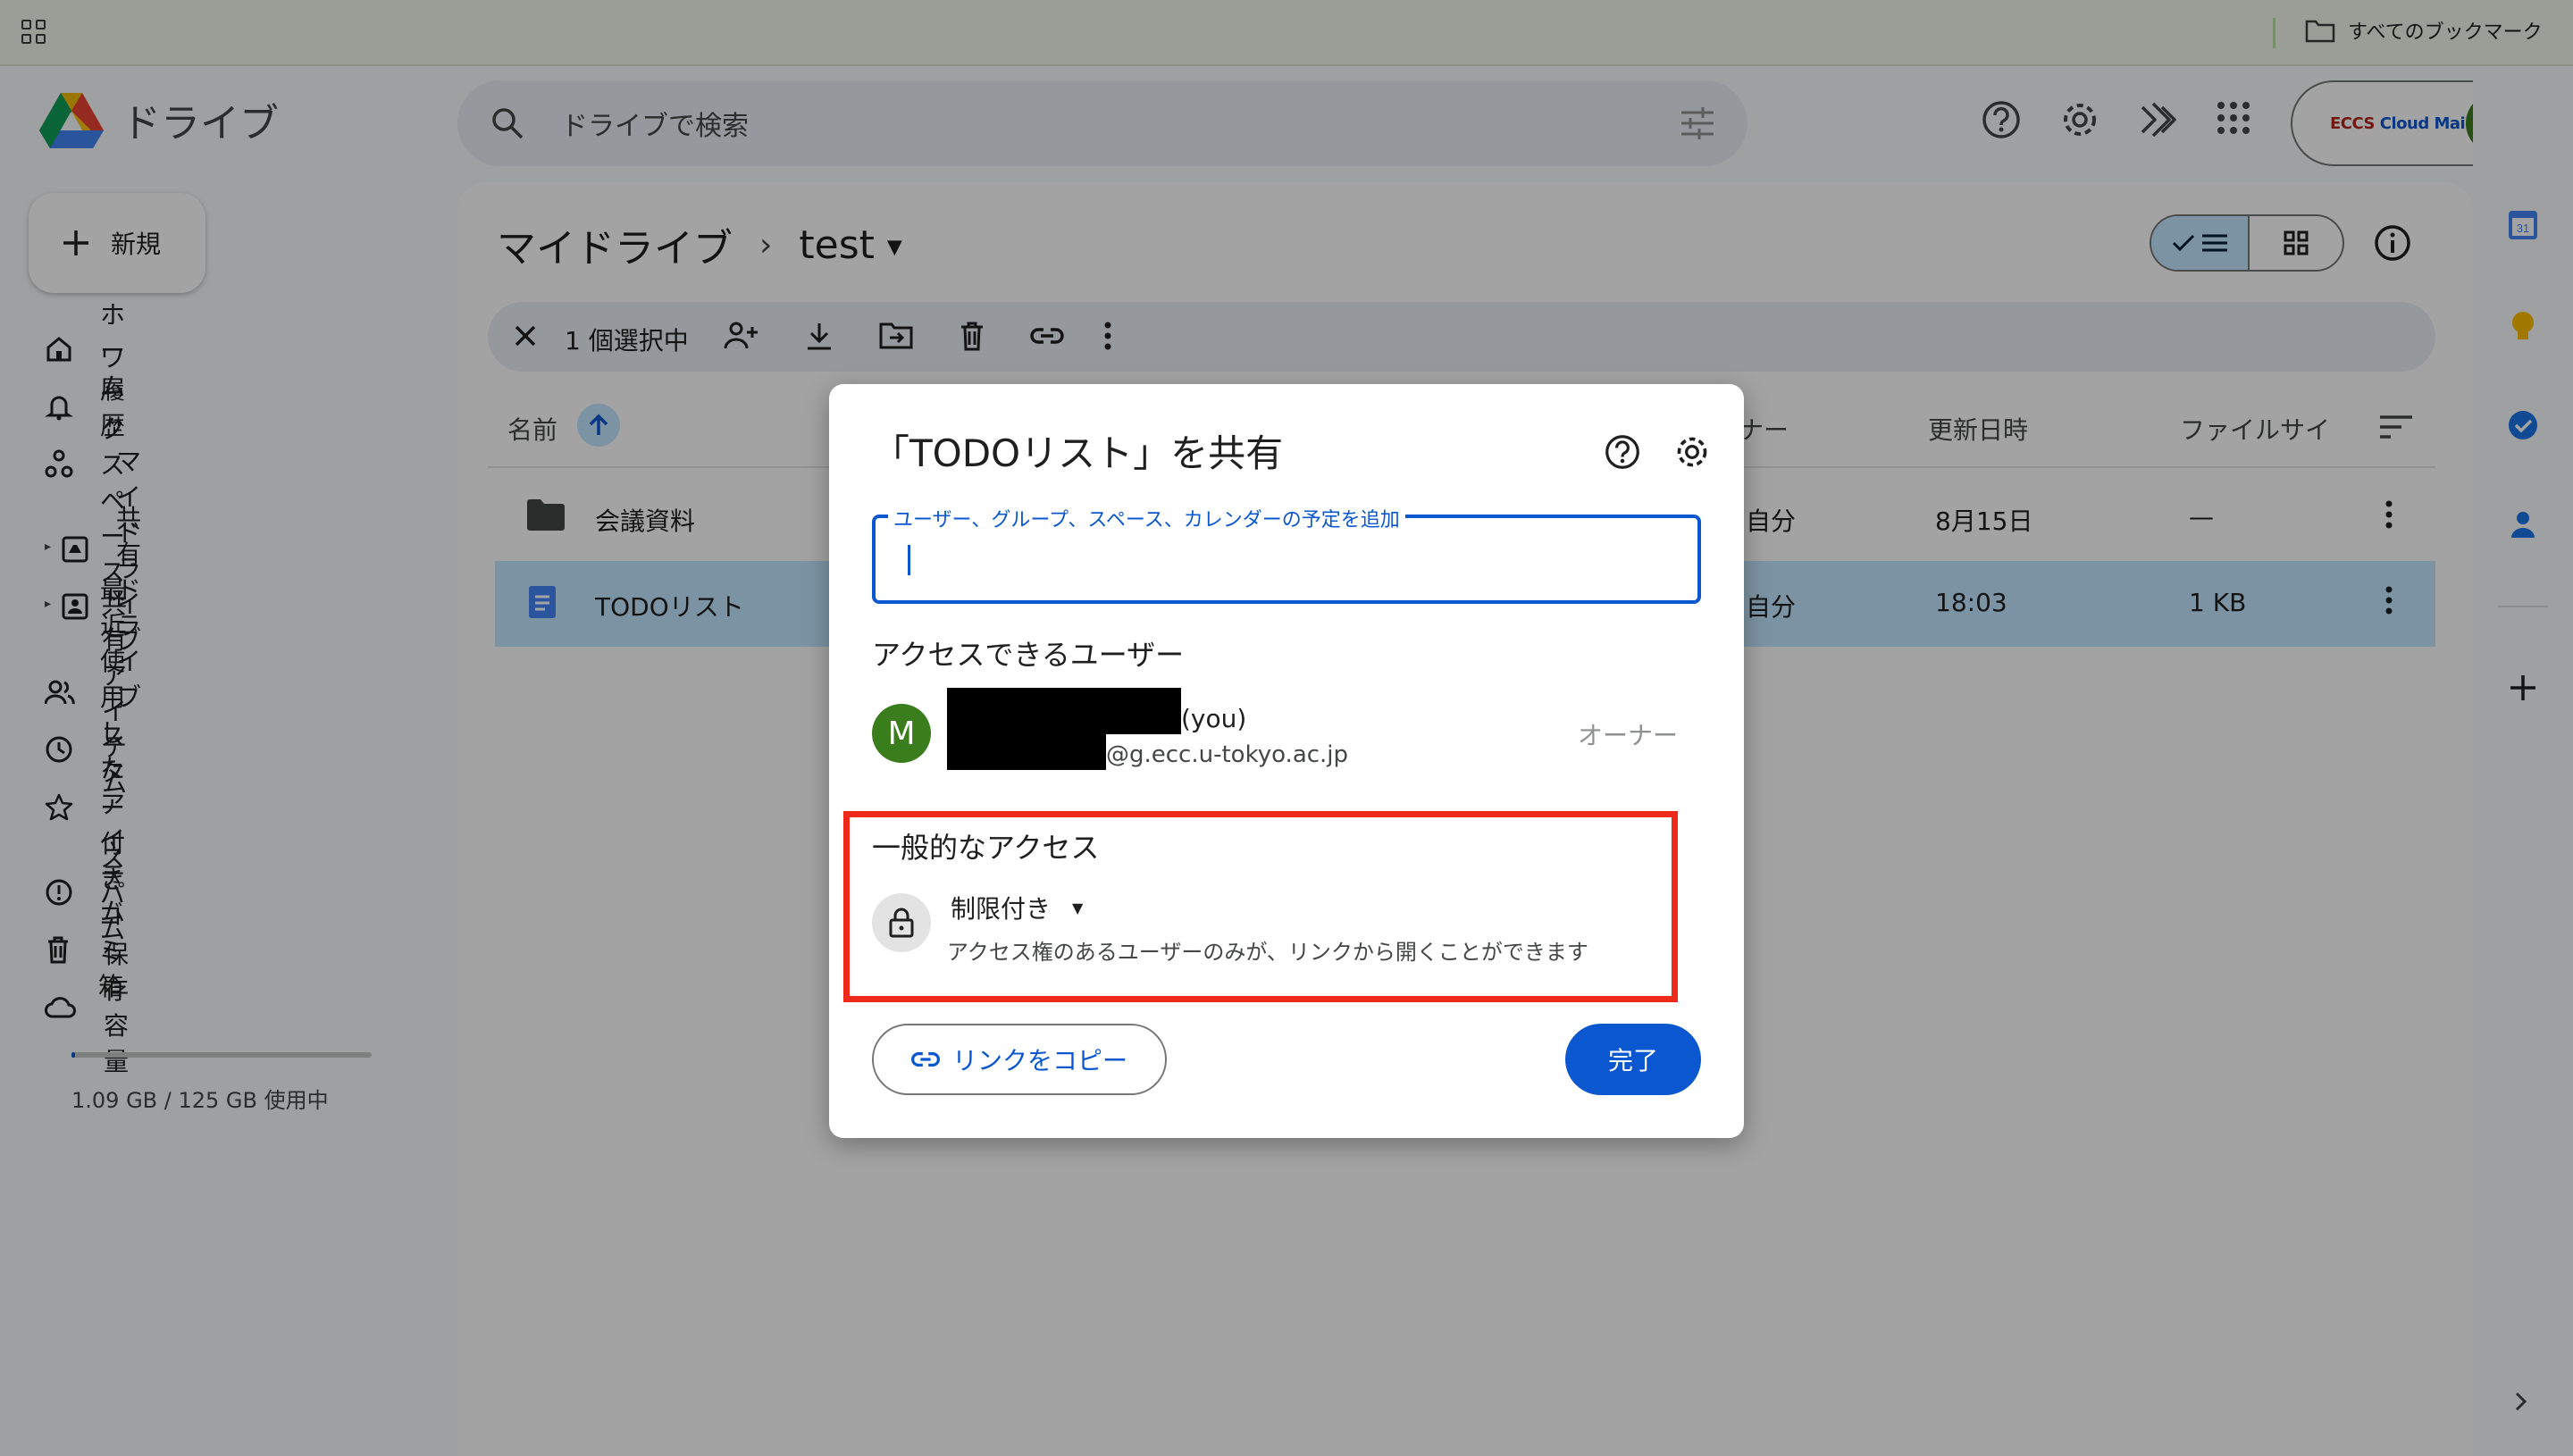 This screenshot has height=1456, width=2573. What do you see at coordinates (1633, 1059) in the screenshot?
I see `done-button: 完了` at bounding box center [1633, 1059].